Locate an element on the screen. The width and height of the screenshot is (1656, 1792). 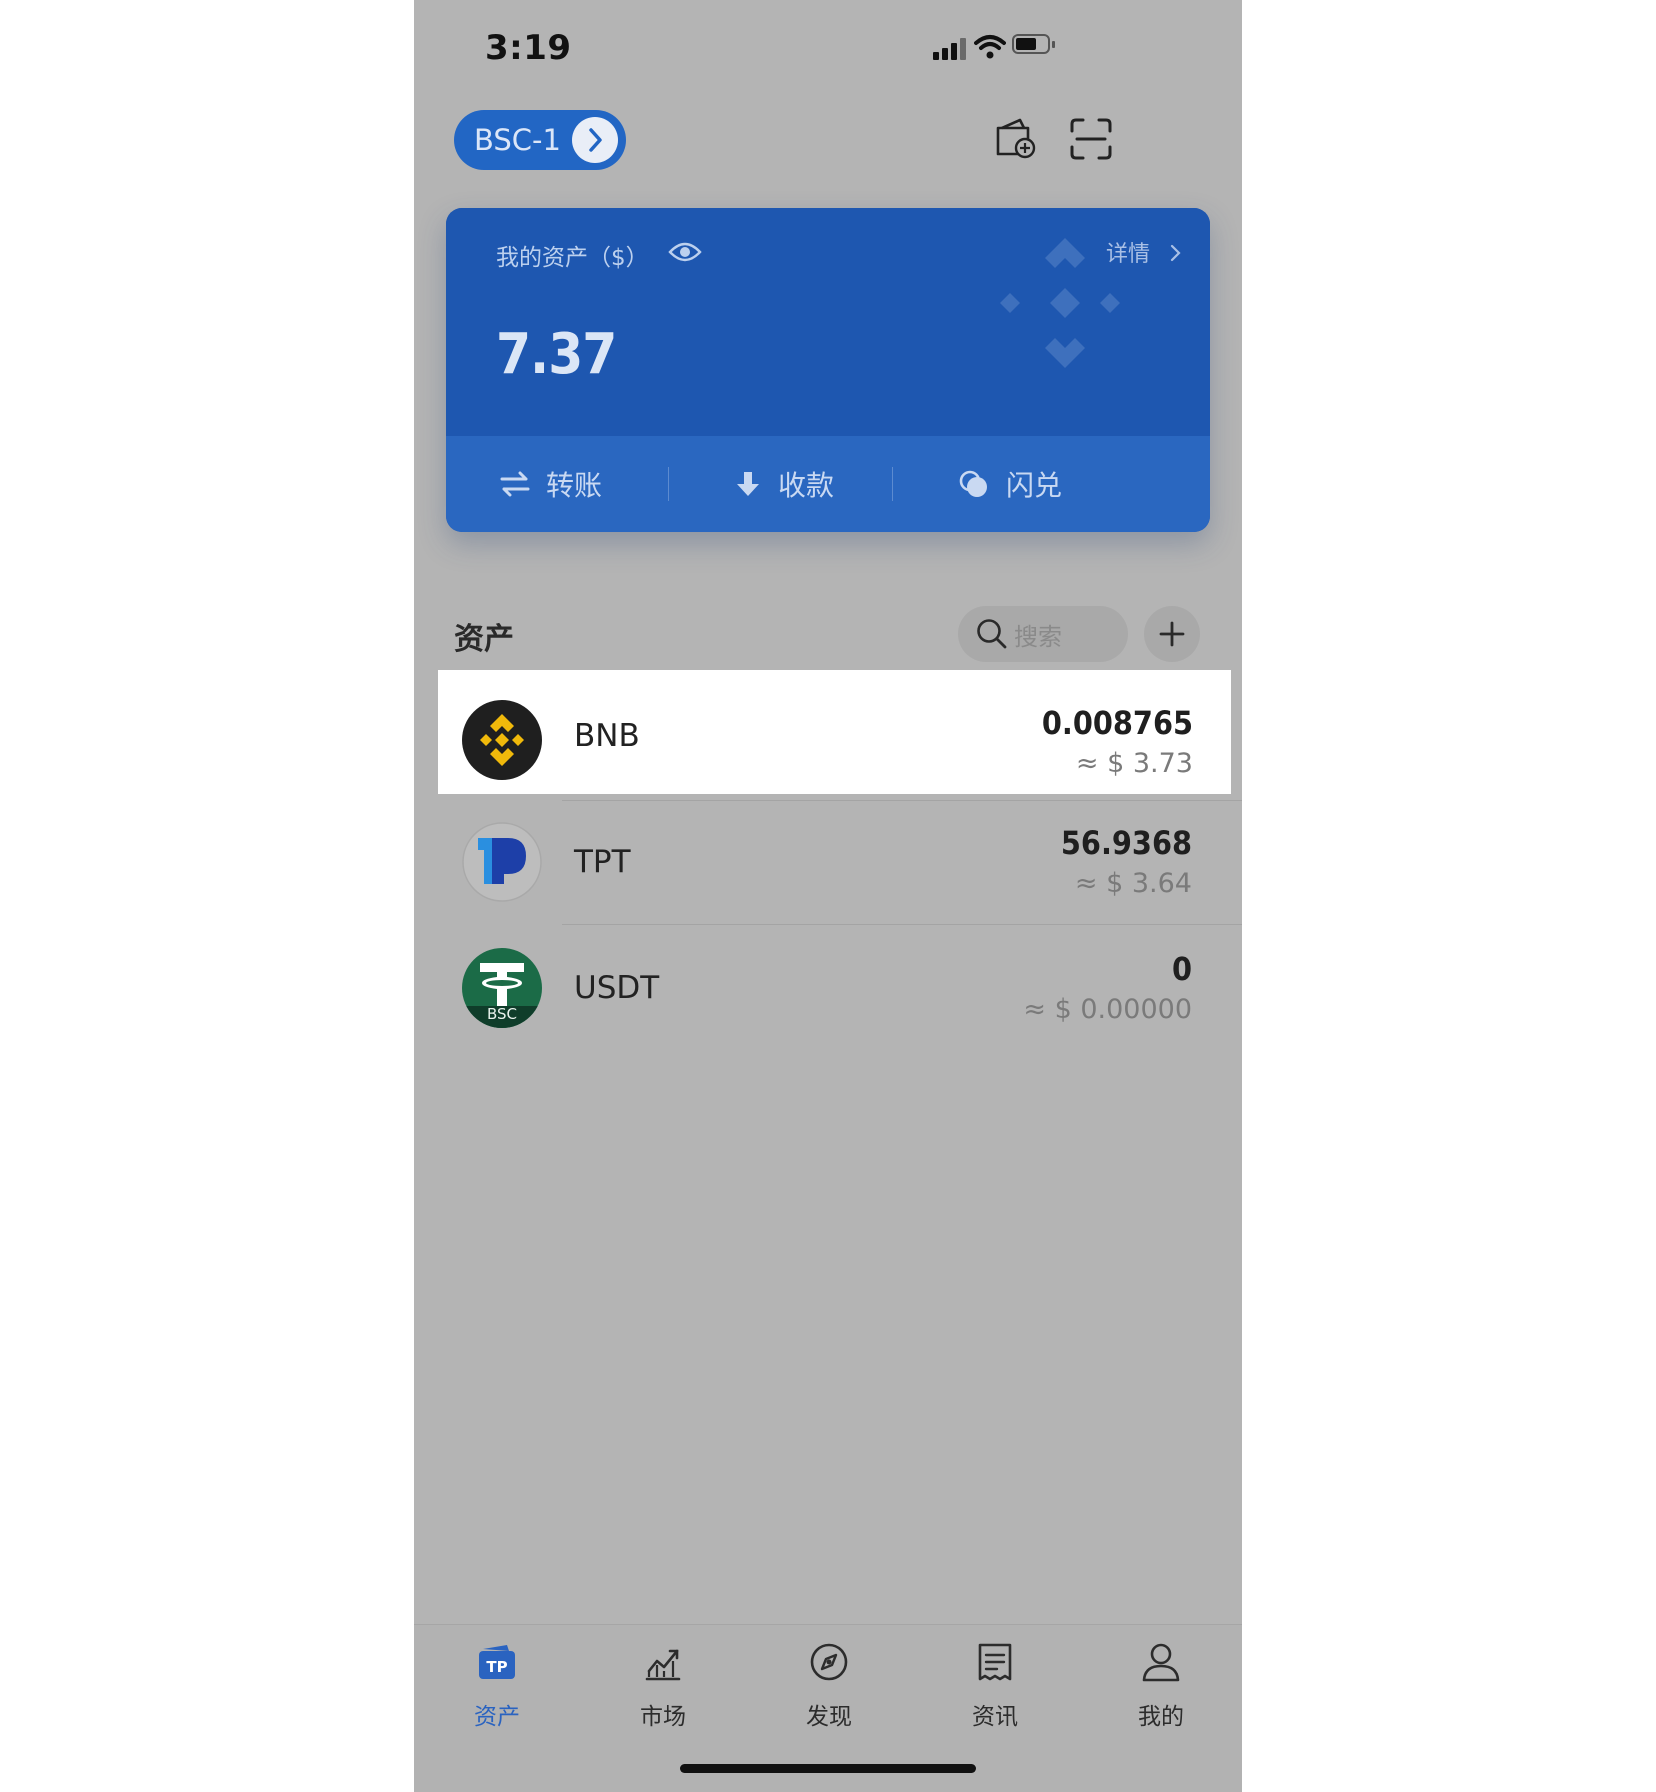
detail-label: 详情 is located at coordinates (1128, 254).